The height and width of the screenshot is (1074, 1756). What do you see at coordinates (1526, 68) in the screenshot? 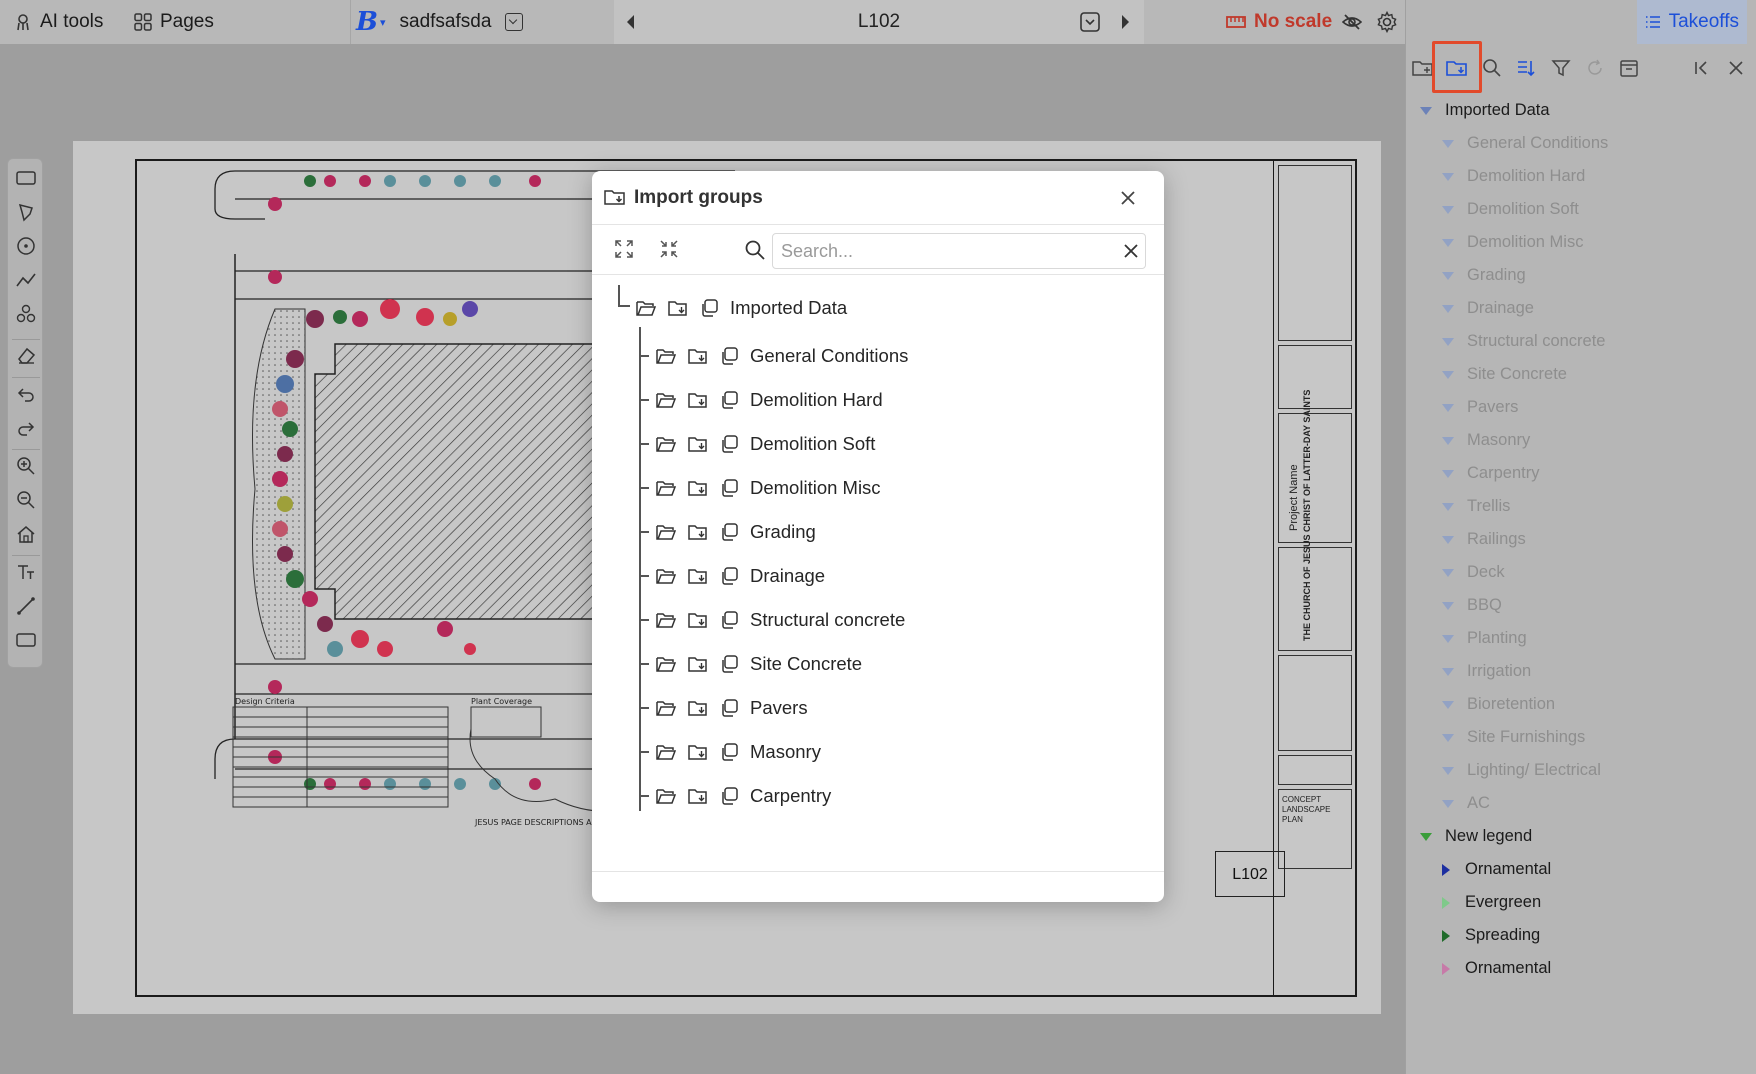
I see `sort-icon` at bounding box center [1526, 68].